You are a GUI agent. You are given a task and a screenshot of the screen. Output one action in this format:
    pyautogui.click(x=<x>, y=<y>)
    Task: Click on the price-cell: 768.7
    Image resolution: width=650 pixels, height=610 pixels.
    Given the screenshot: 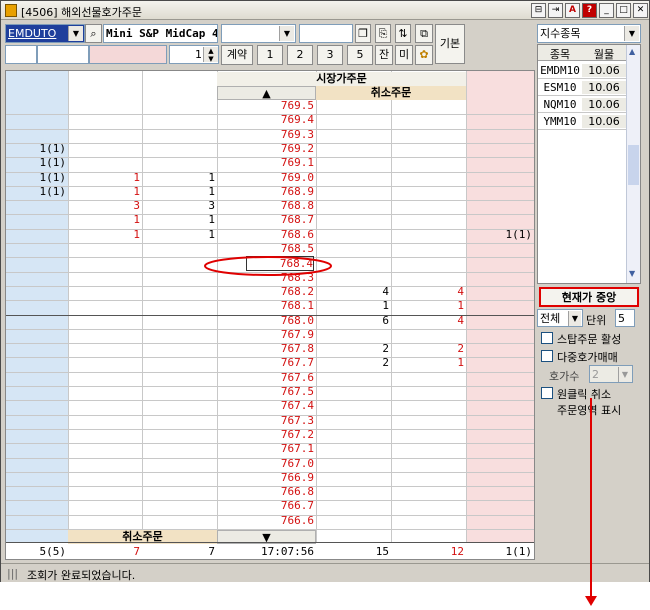 What is the action you would take?
    pyautogui.click(x=265, y=220)
    